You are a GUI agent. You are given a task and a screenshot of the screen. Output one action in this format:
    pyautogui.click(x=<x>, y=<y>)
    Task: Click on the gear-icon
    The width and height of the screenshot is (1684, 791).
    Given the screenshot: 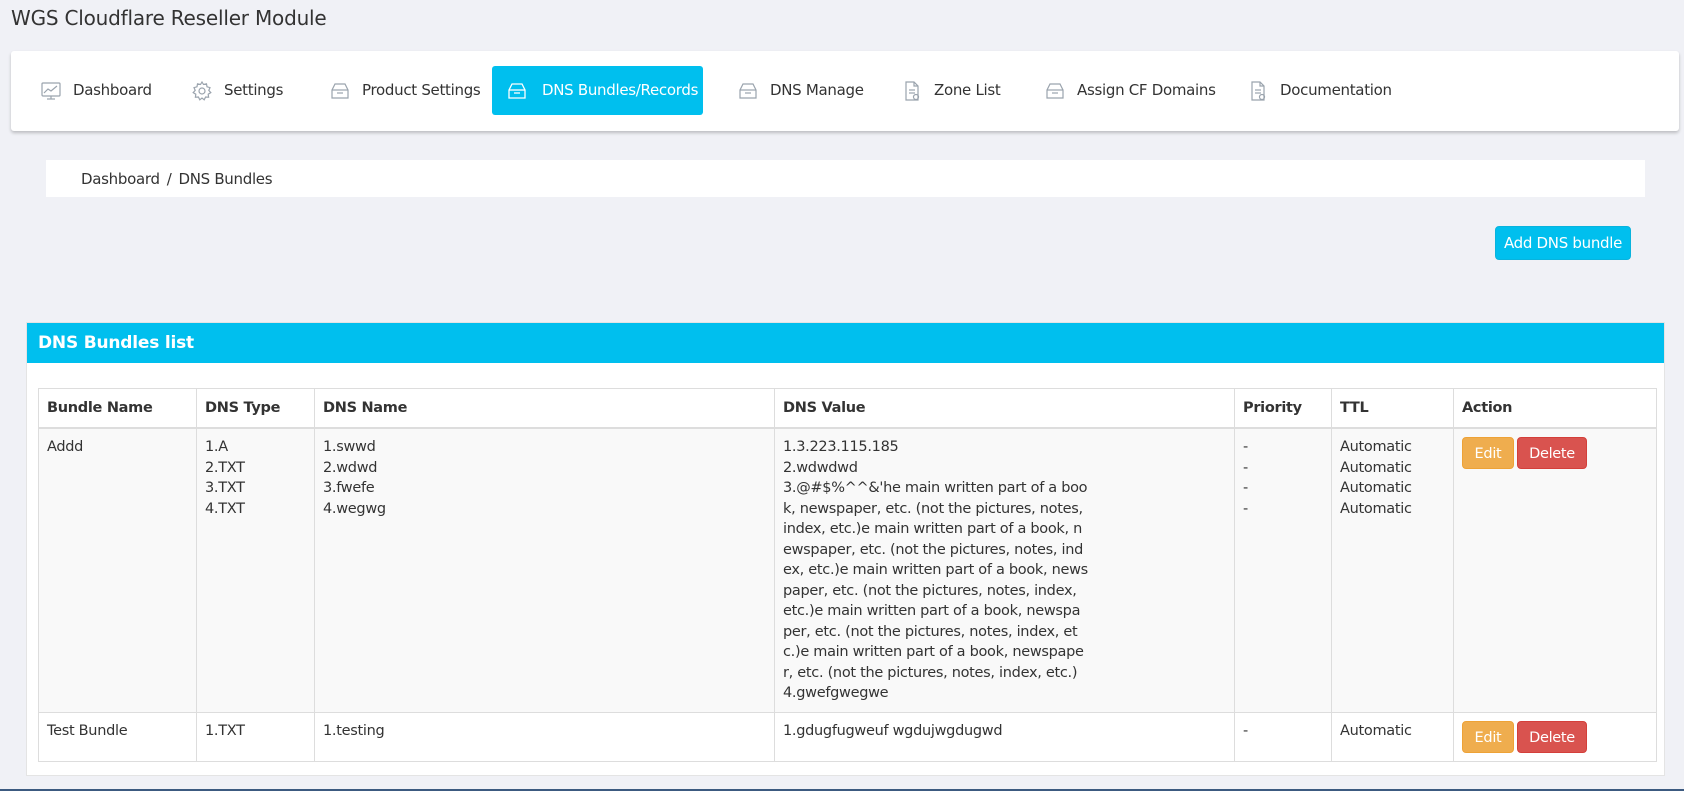 What is the action you would take?
    pyautogui.click(x=202, y=90)
    